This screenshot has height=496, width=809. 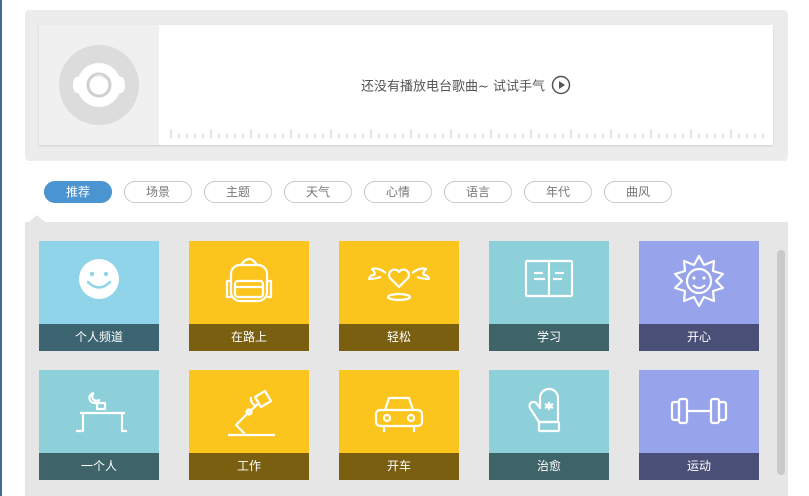 I want to click on progress-ruler, so click(x=467, y=134).